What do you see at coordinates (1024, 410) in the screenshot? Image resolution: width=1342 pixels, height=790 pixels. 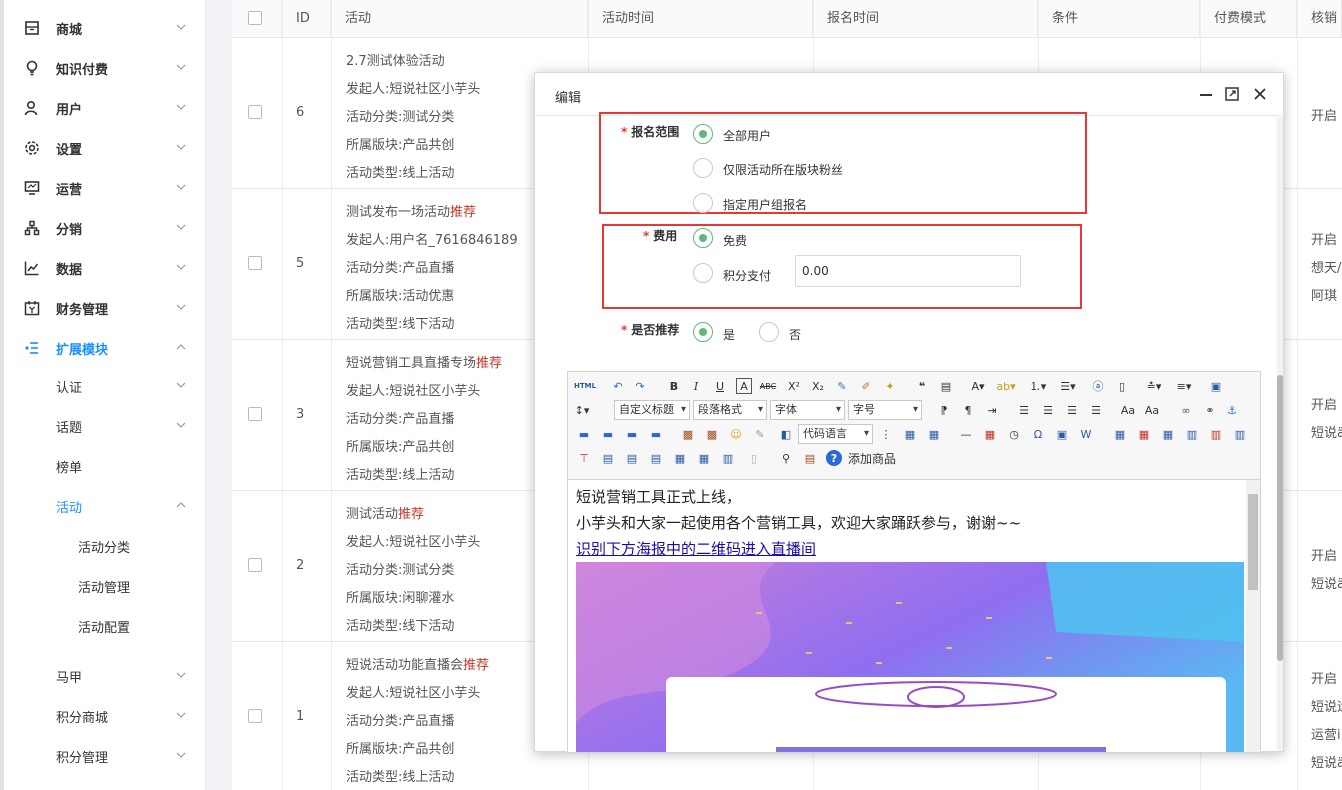 I see `align-left-icon: ☰` at bounding box center [1024, 410].